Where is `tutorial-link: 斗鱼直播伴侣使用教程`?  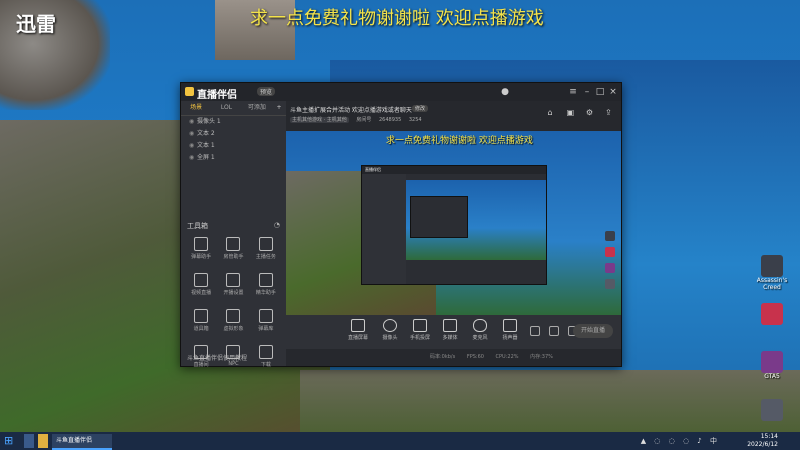 tutorial-link: 斗鱼直播伴侣使用教程 is located at coordinates (217, 357).